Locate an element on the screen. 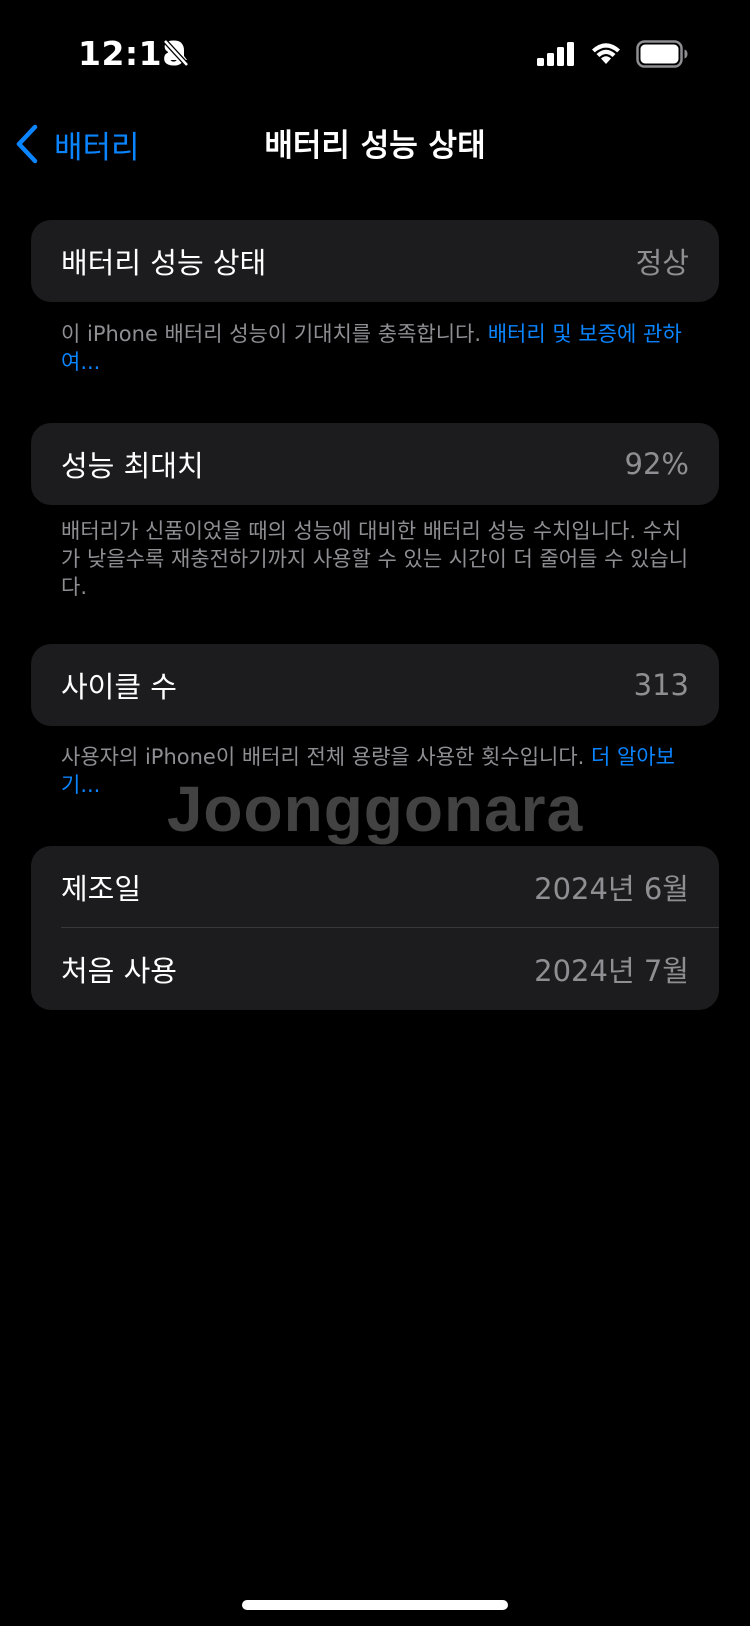 Image resolution: width=750 pixels, height=1626 pixels. cycle-count-group: 사이클 수 313 is located at coordinates (375, 685).